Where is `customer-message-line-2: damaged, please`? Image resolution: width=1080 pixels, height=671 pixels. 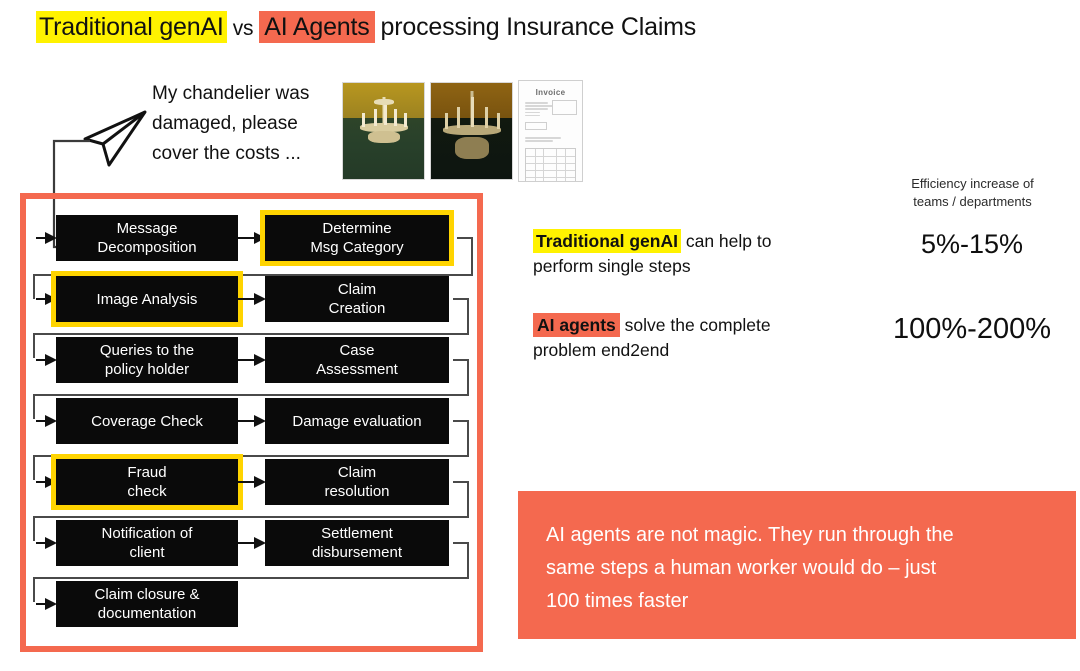
customer-message-line-2: damaged, please is located at coordinates (225, 123).